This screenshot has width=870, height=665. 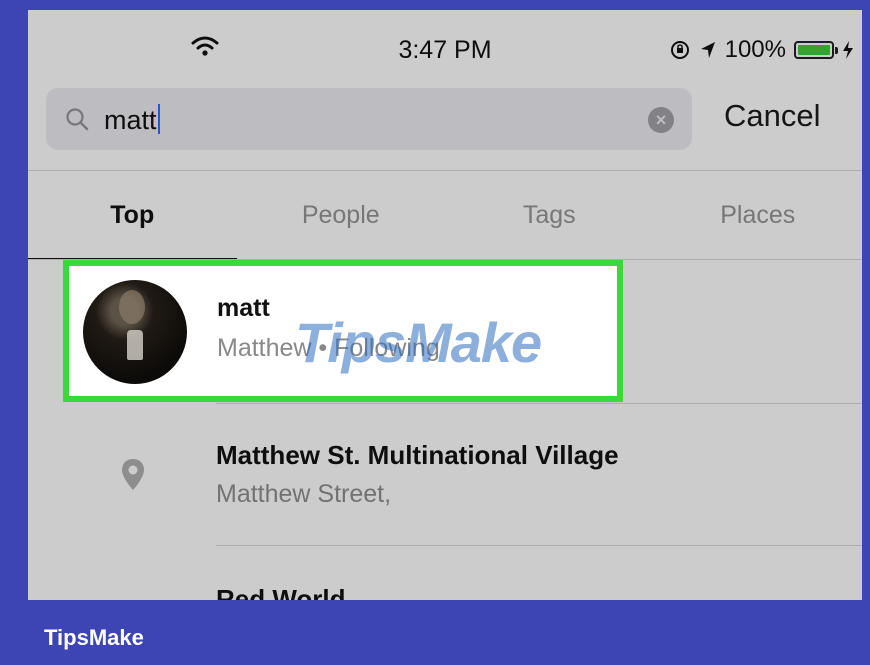 I want to click on status-right: 100%, so click(x=761, y=50).